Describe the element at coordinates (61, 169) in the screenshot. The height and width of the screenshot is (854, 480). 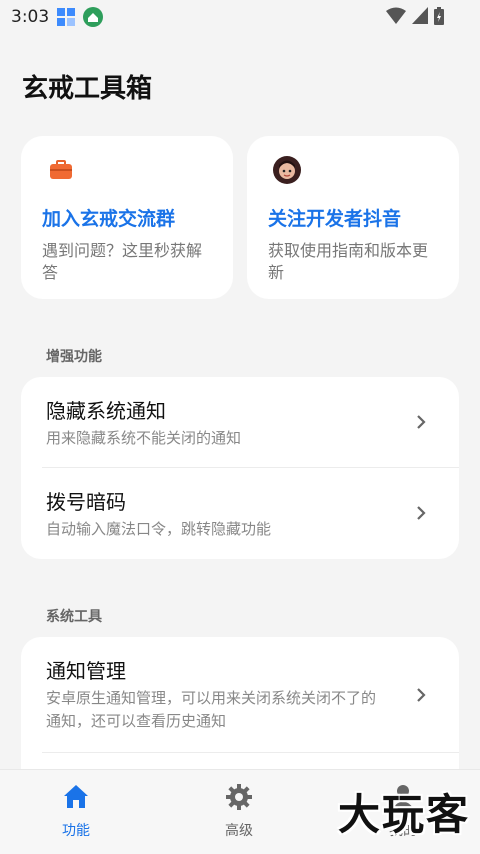
I see `briefcase-icon` at that location.